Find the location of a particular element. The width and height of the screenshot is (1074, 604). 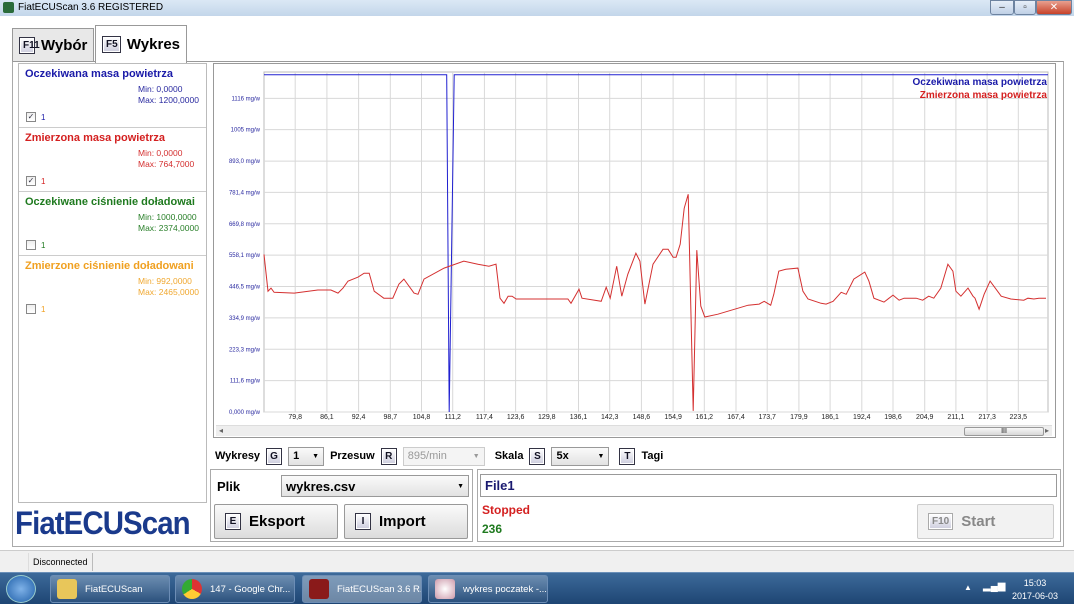

key-badge: I is located at coordinates (363, 521).